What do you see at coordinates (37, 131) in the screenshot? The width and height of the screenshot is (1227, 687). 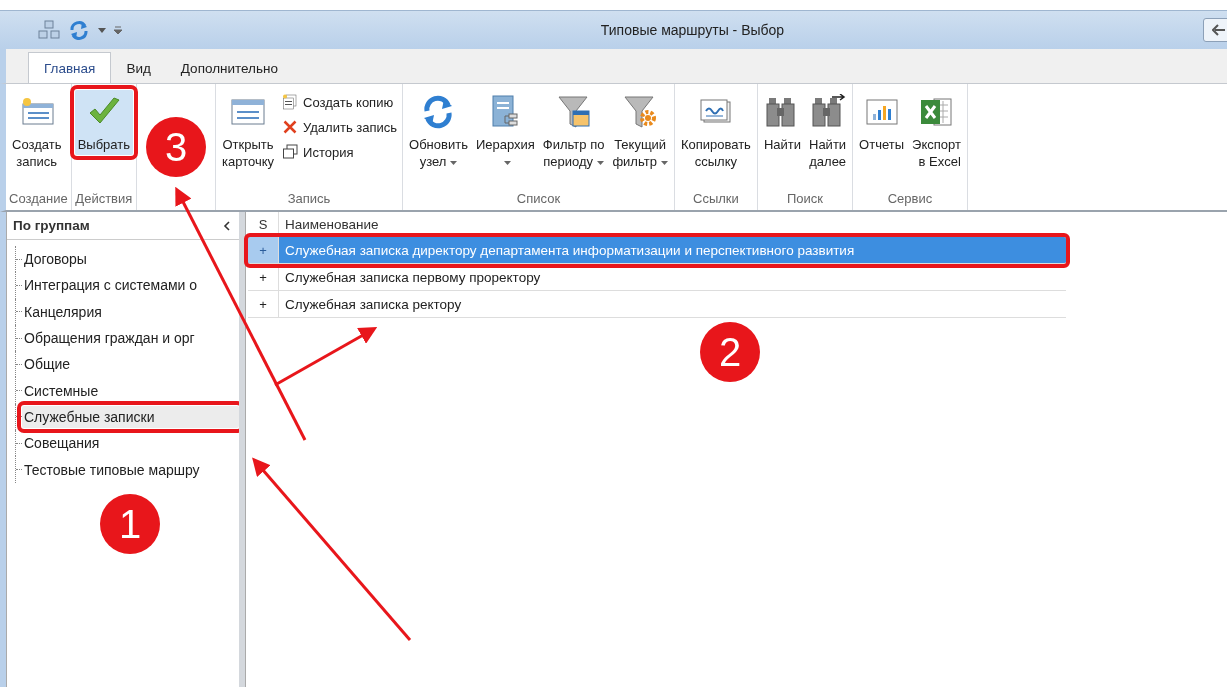 I see `ribbon-button: Создать запись` at bounding box center [37, 131].